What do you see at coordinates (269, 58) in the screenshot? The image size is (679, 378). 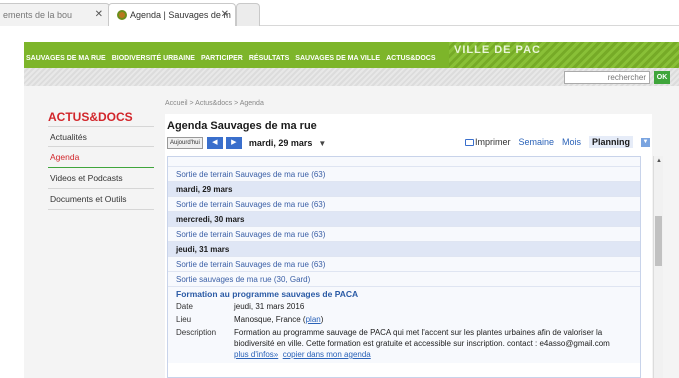 I see `nav-resultats: RÉSULTATS` at bounding box center [269, 58].